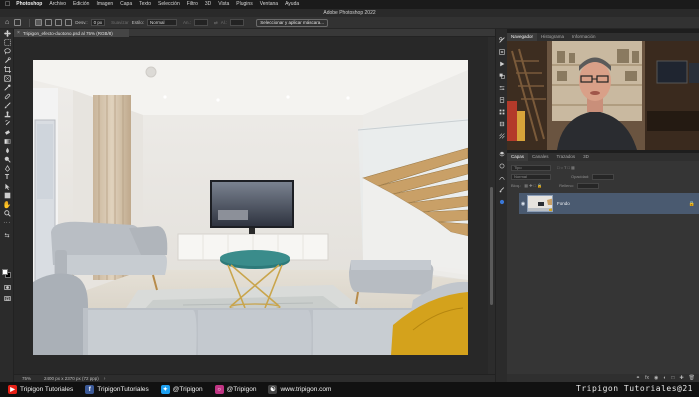 The height and width of the screenshot is (397, 699). What do you see at coordinates (563, 176) in the screenshot?
I see `blend-row: Normal Opacidad:` at bounding box center [563, 176].